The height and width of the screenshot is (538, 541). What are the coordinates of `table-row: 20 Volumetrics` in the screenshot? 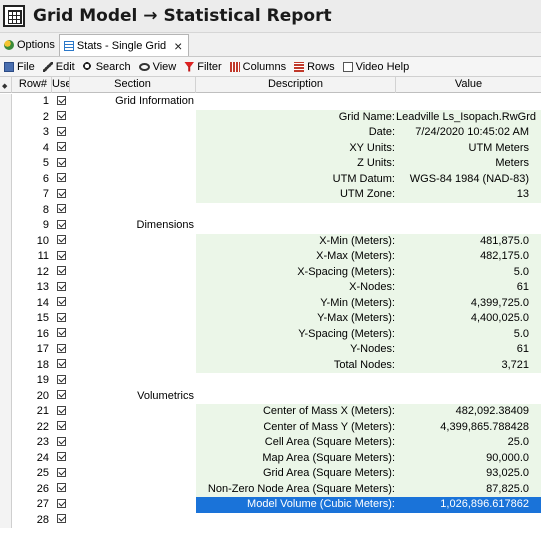 It's located at (270, 396).